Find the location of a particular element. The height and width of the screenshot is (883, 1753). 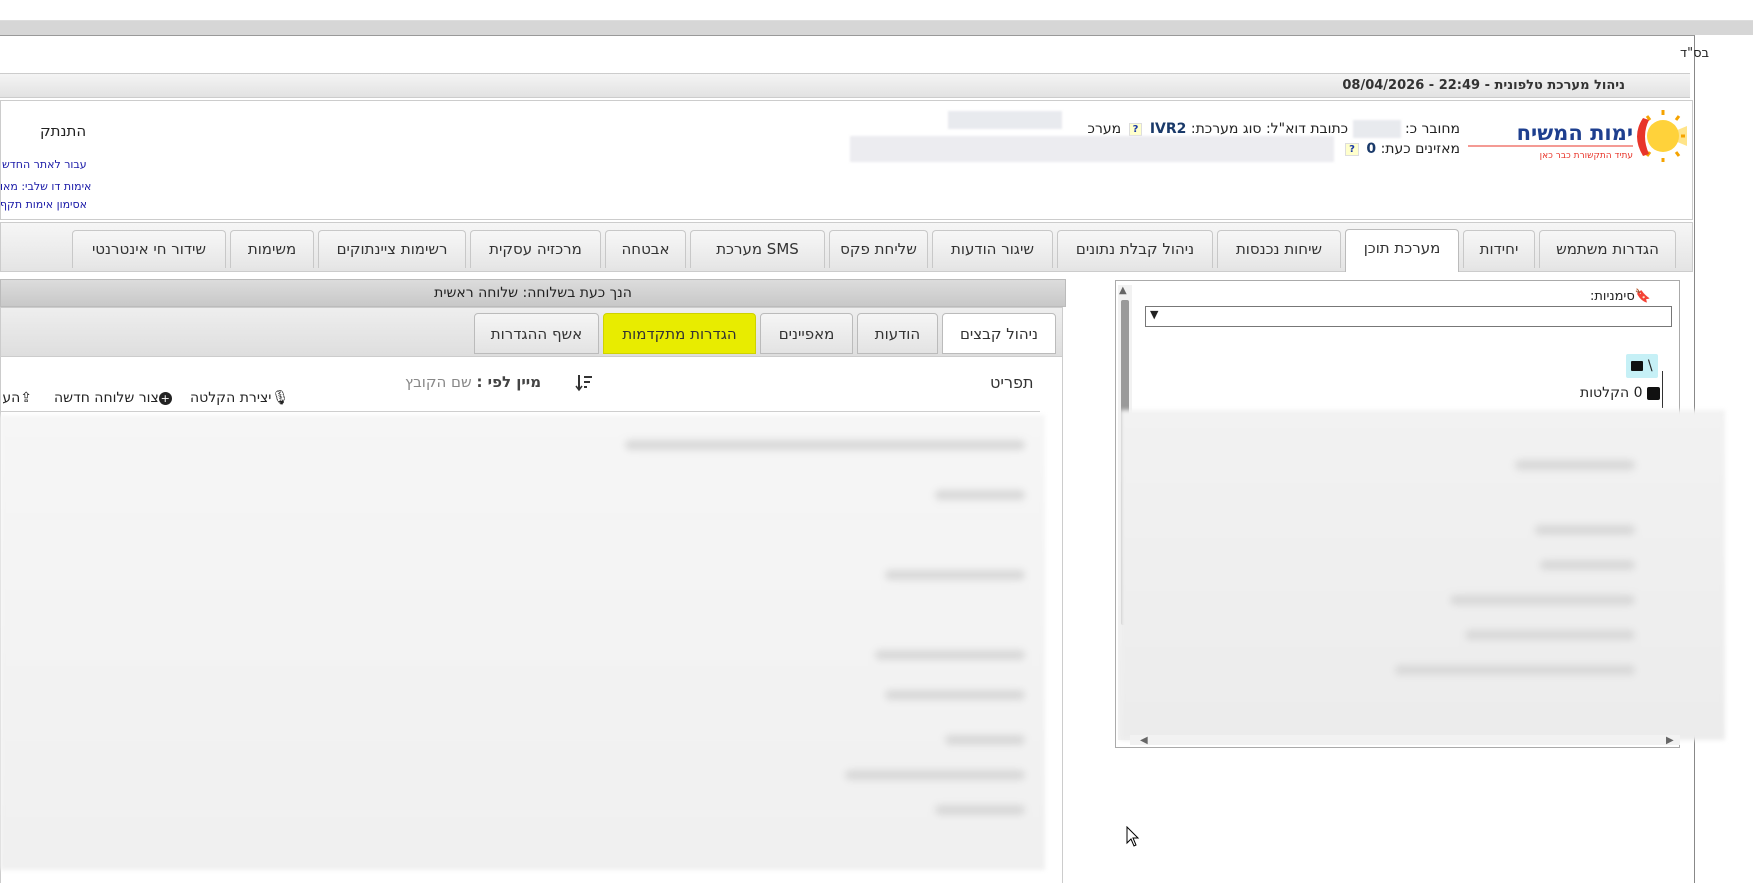

tree-root-node: \ is located at coordinates (1642, 366).